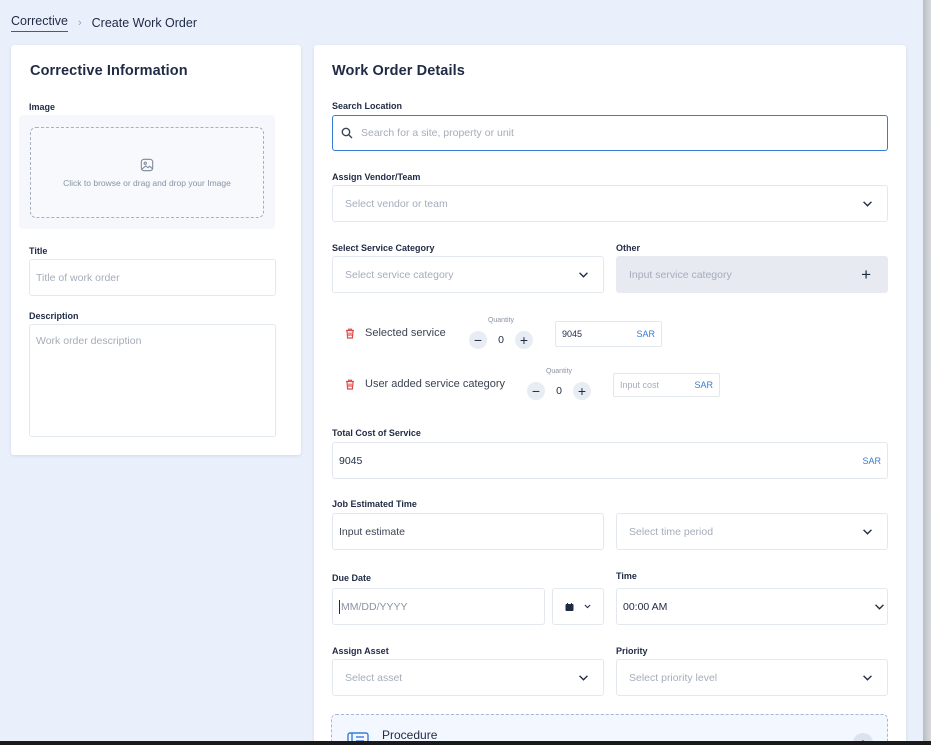  I want to click on procedure-section: Procedure +, so click(609, 727).